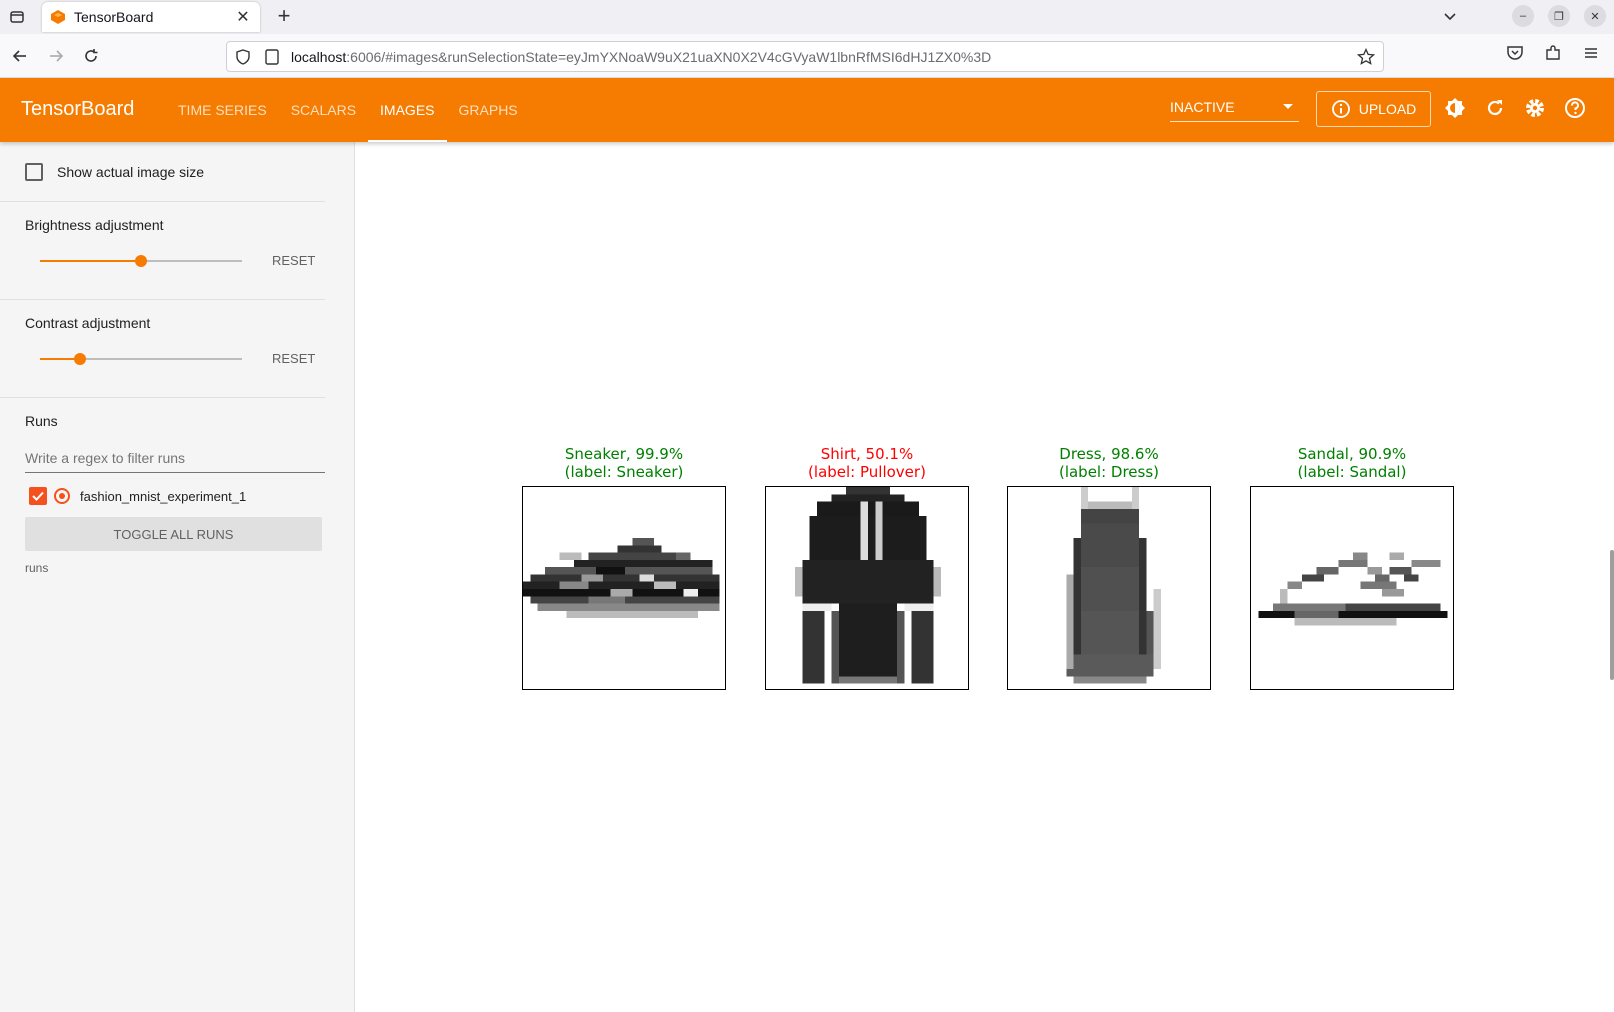 The image size is (1614, 1012). Describe the element at coordinates (323, 110) in the screenshot. I see `tab-scalars: SCALARS` at that location.